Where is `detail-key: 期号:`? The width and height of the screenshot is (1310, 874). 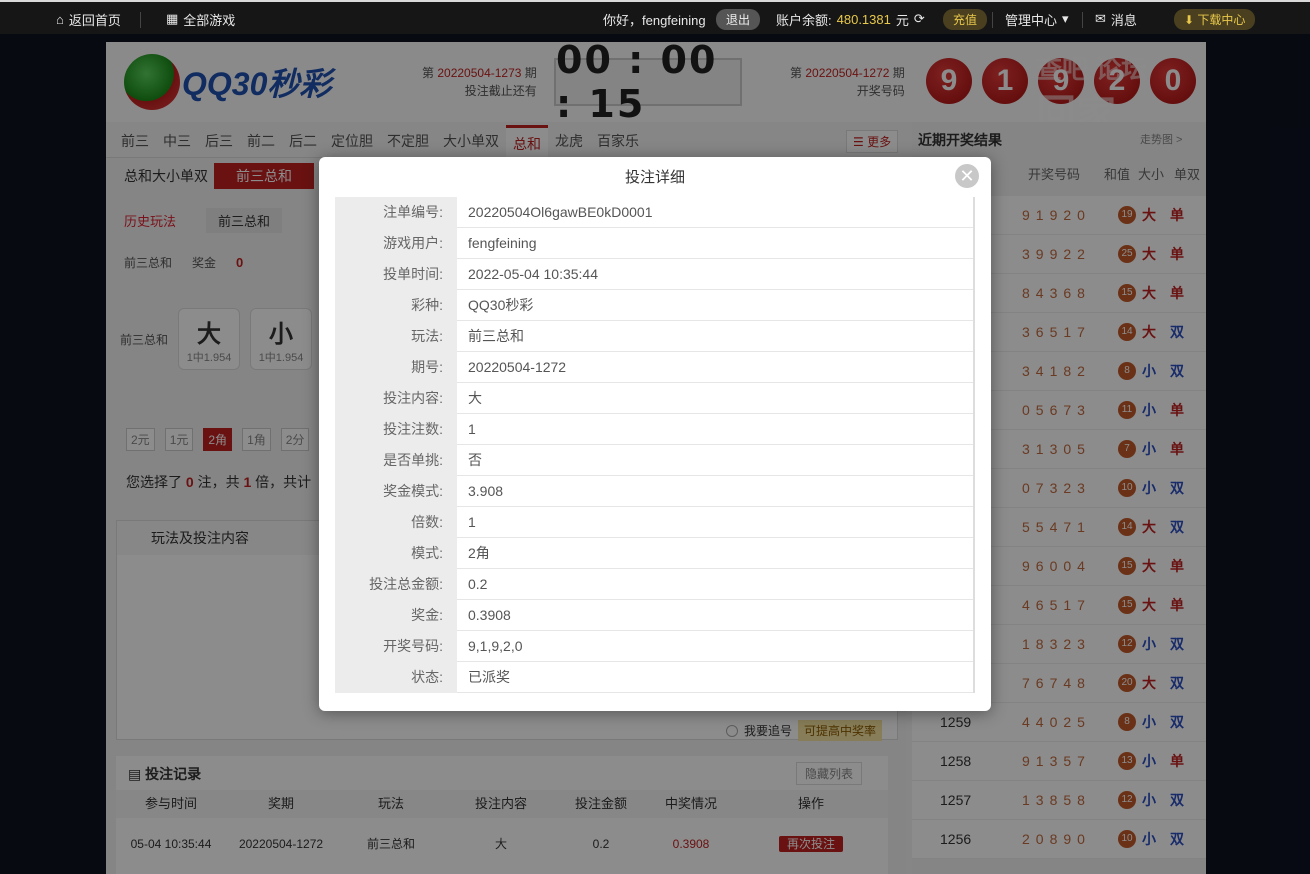 detail-key: 期号: is located at coordinates (396, 367).